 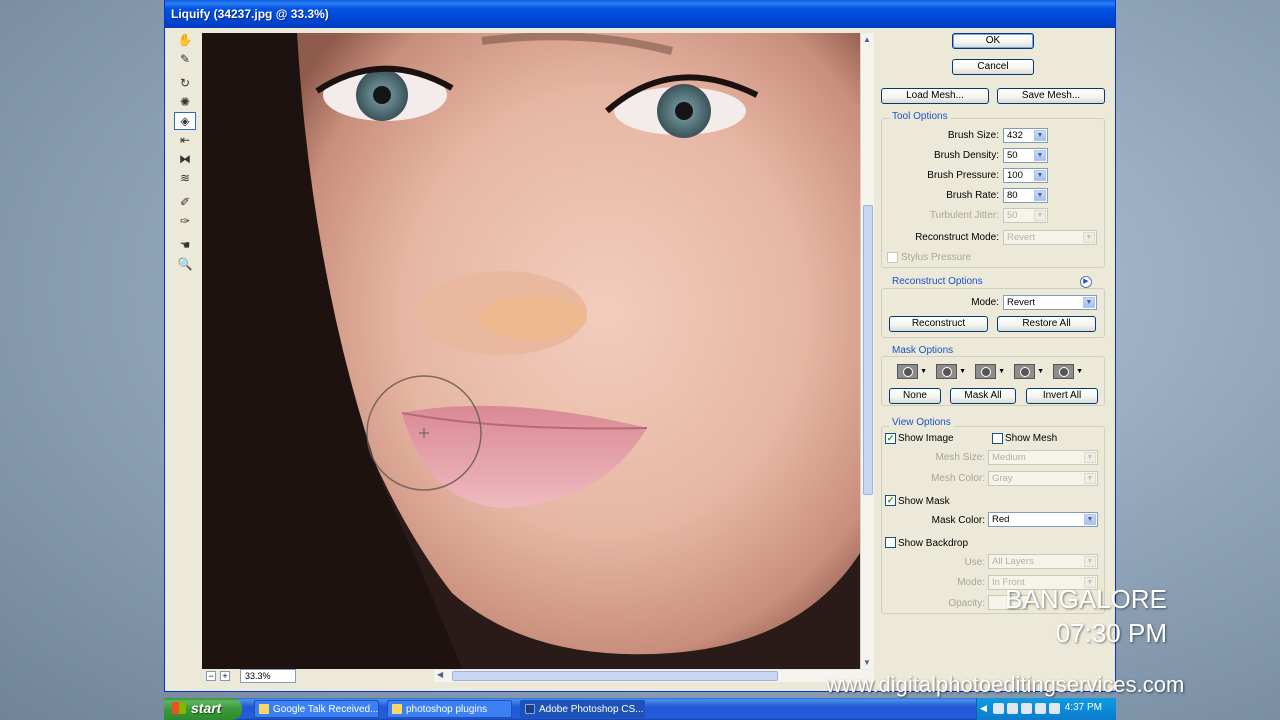 What do you see at coordinates (983, 708) in the screenshot?
I see `tray-expand-icon: ◀` at bounding box center [983, 708].